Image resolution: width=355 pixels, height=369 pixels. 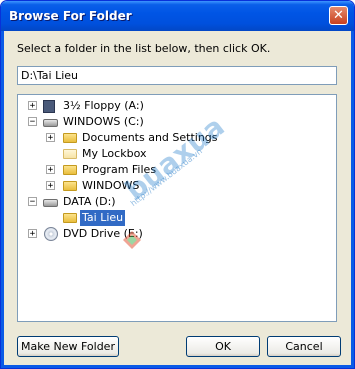 I want to click on folder-open-icon, so click(x=70, y=218).